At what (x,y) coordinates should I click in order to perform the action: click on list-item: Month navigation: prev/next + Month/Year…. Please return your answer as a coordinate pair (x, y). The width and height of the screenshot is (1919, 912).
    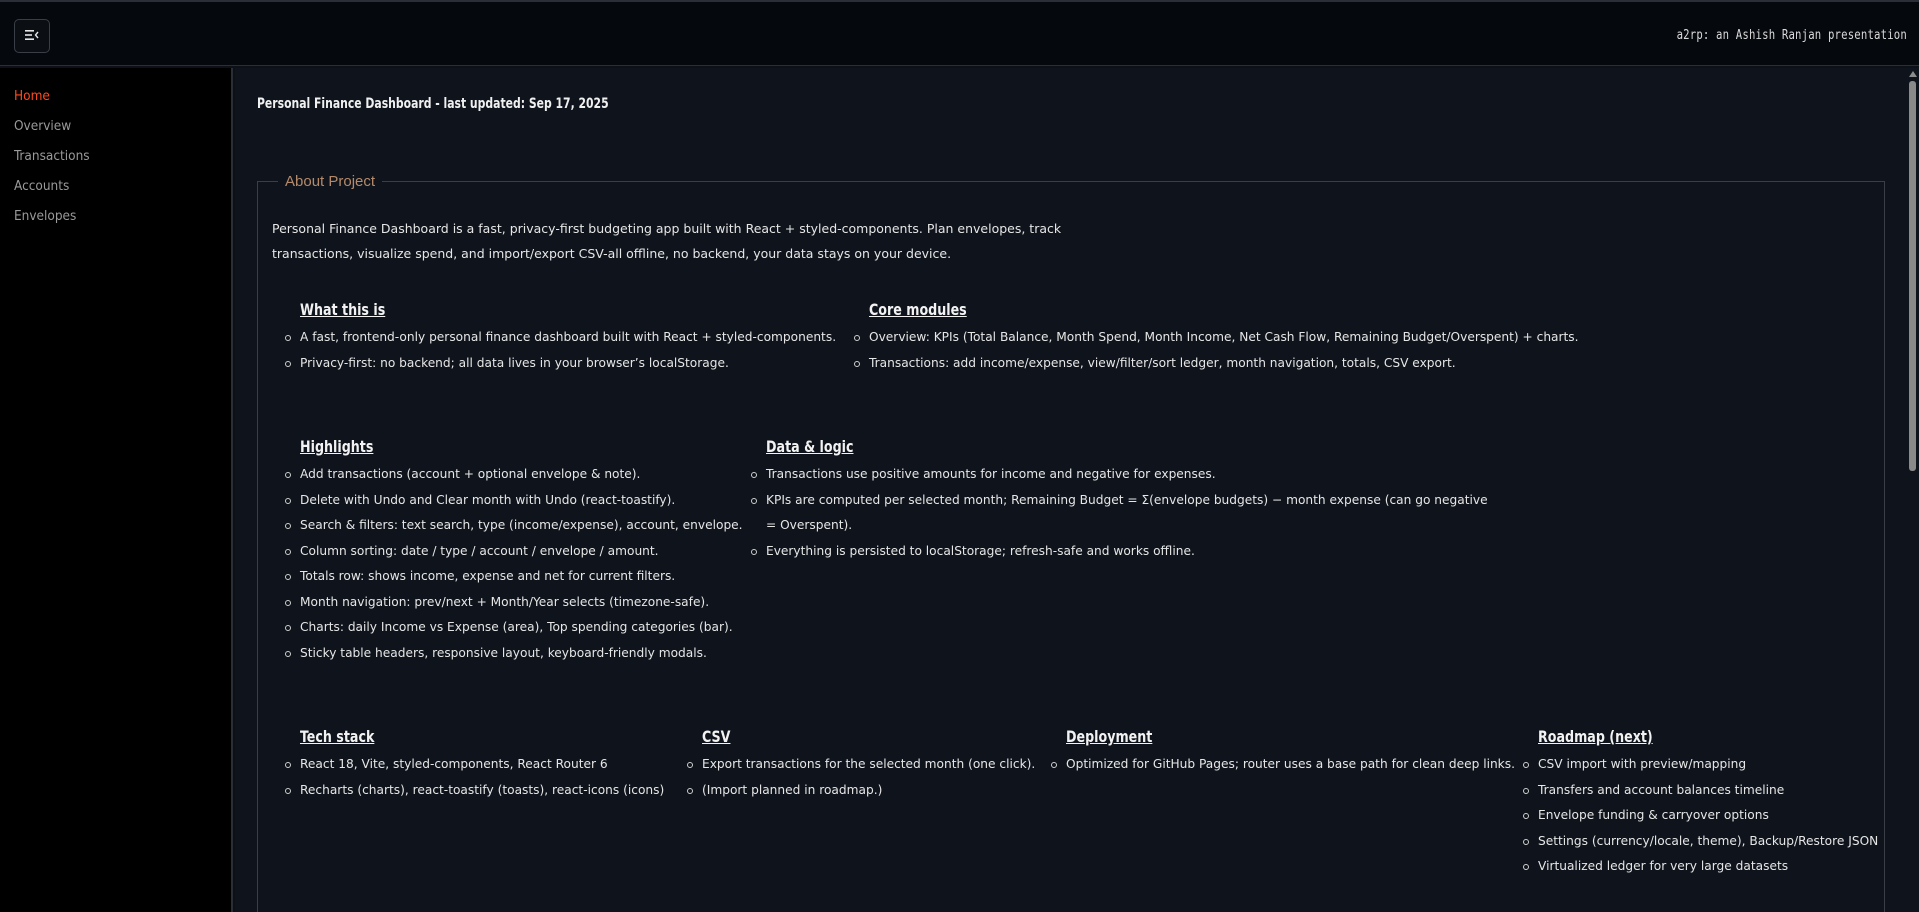
    Looking at the image, I should click on (514, 603).